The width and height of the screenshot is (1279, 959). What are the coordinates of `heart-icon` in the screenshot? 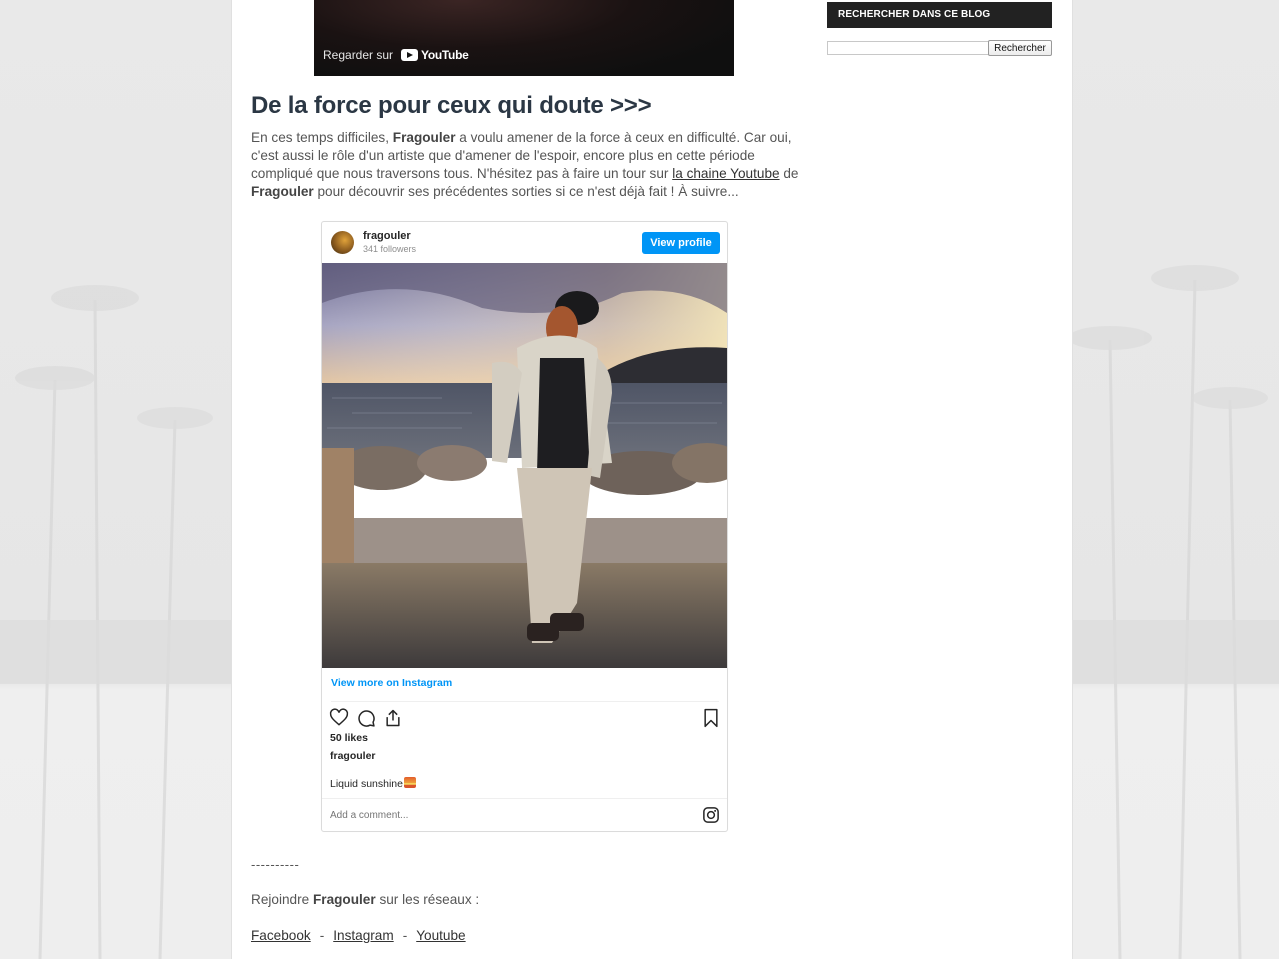 It's located at (339, 718).